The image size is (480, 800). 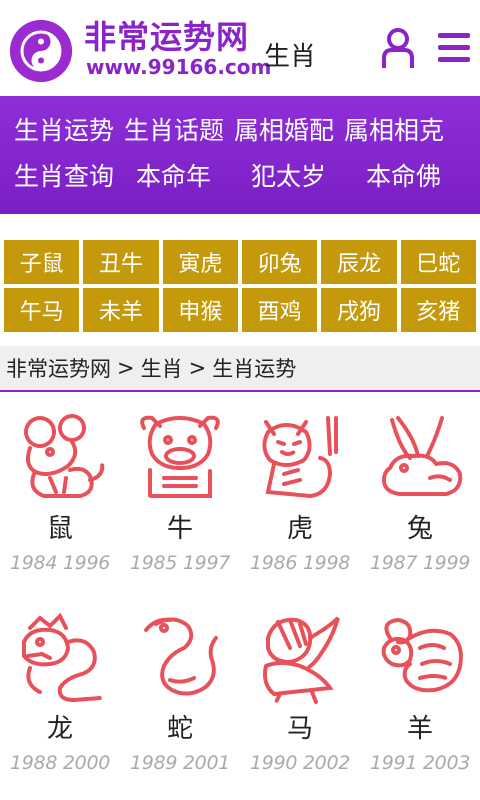 I want to click on nav-item-fan-taisui: 犯太岁, so click(x=288, y=175).